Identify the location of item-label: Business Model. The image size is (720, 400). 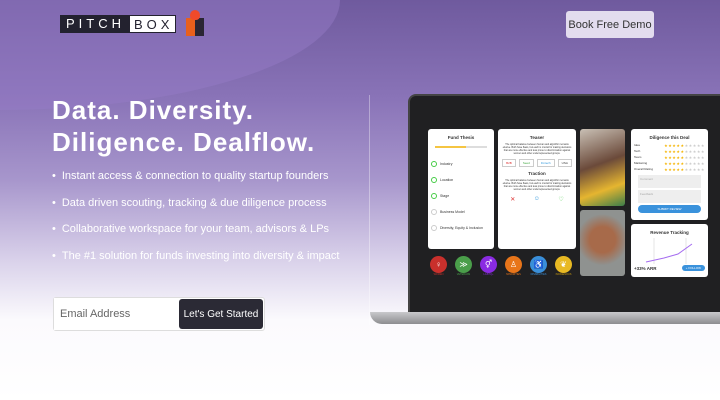
(452, 212).